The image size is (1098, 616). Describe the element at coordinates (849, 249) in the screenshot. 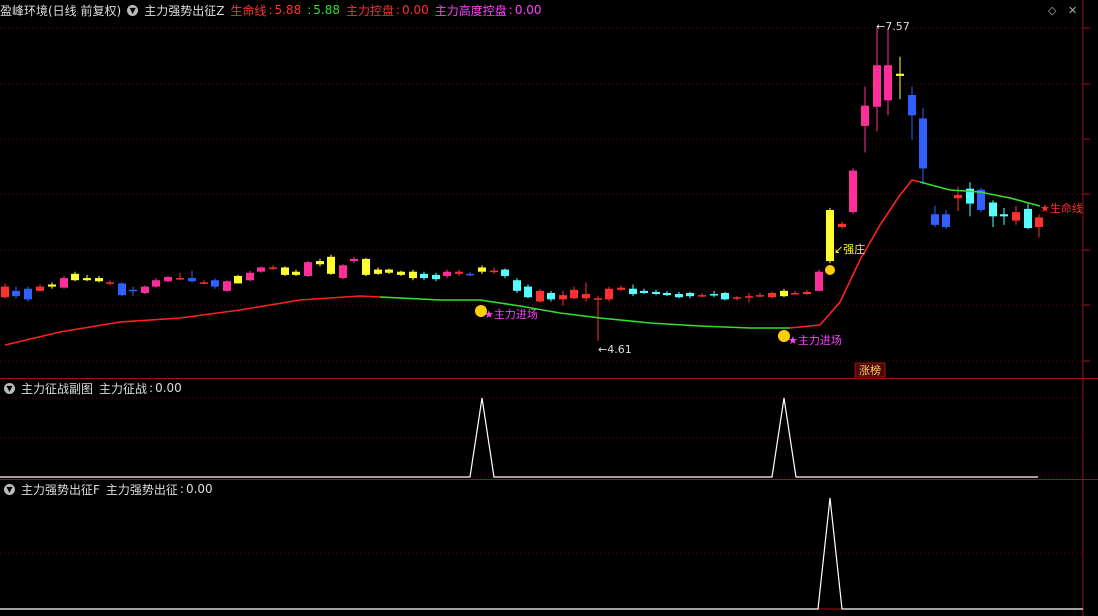

I see `strong-zhuang-label: ↙强庄` at that location.